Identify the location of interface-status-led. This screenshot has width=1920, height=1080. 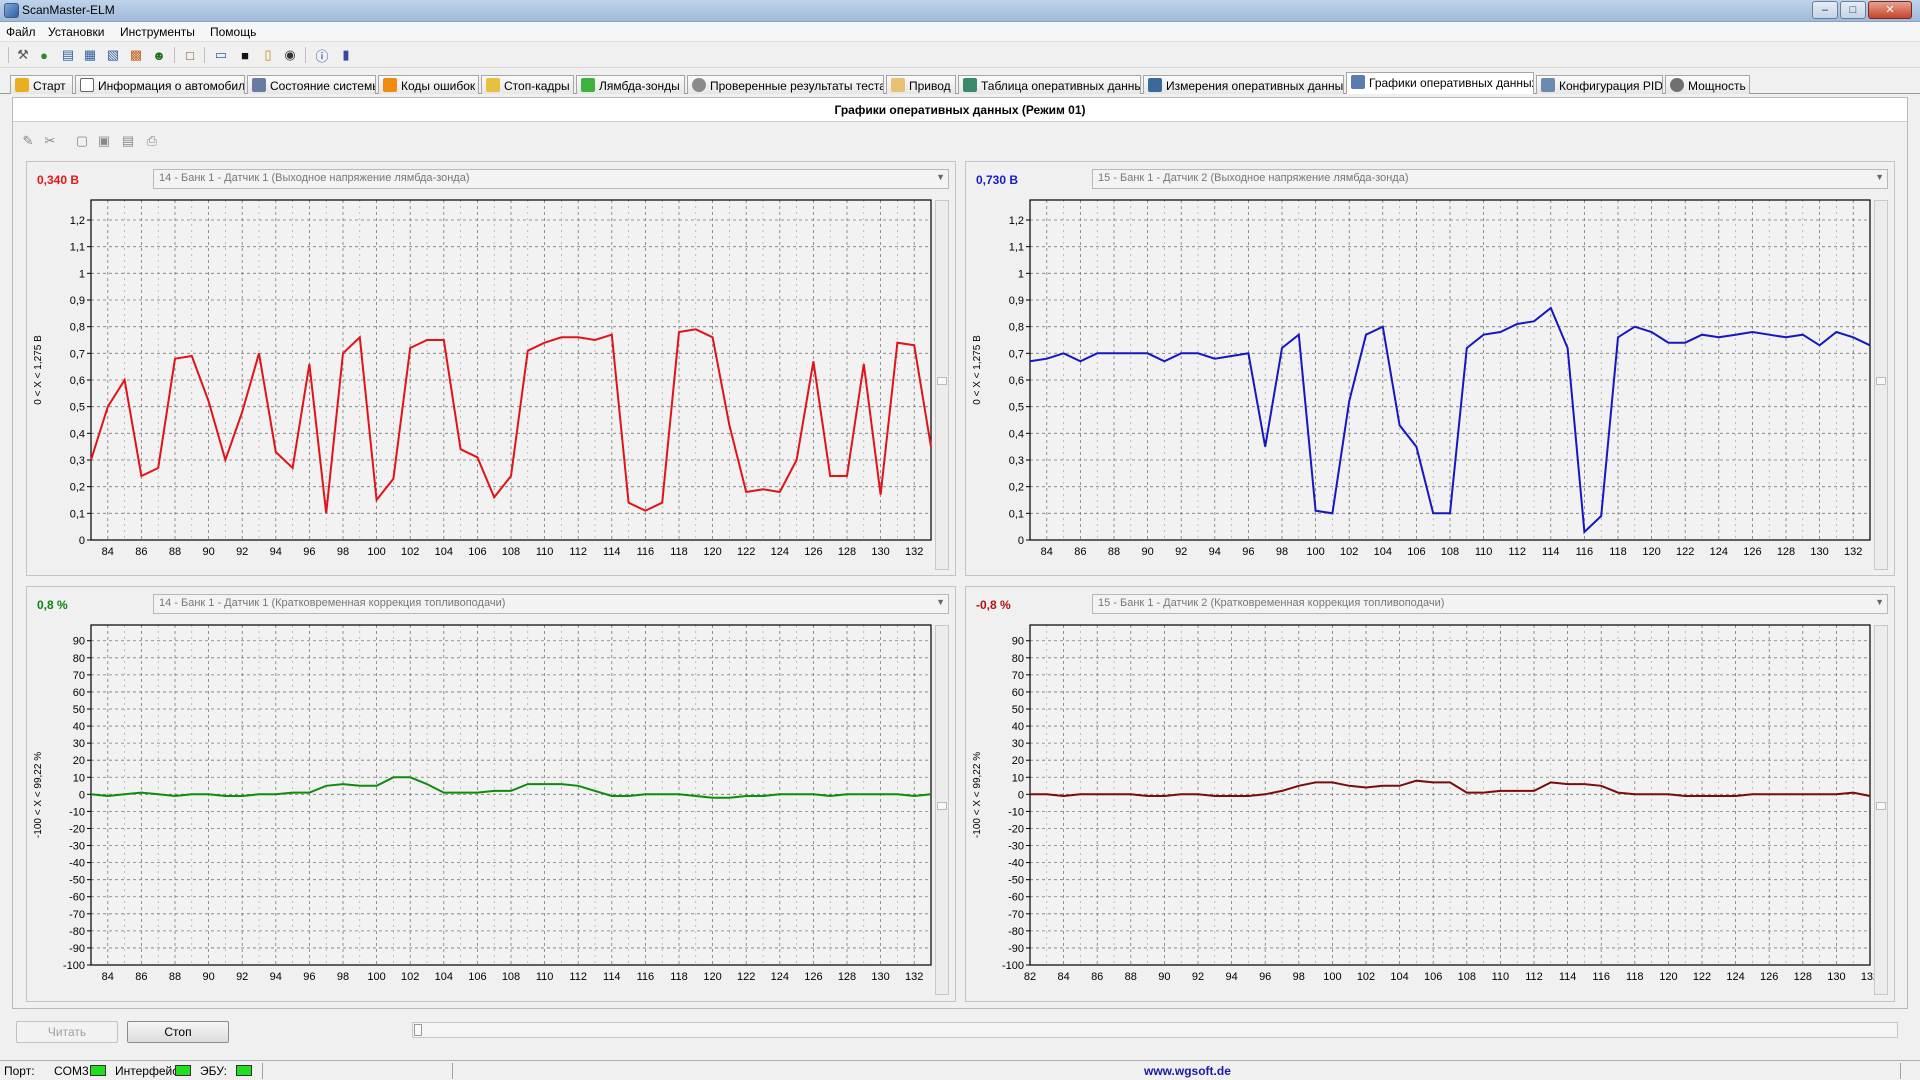
(183, 1070).